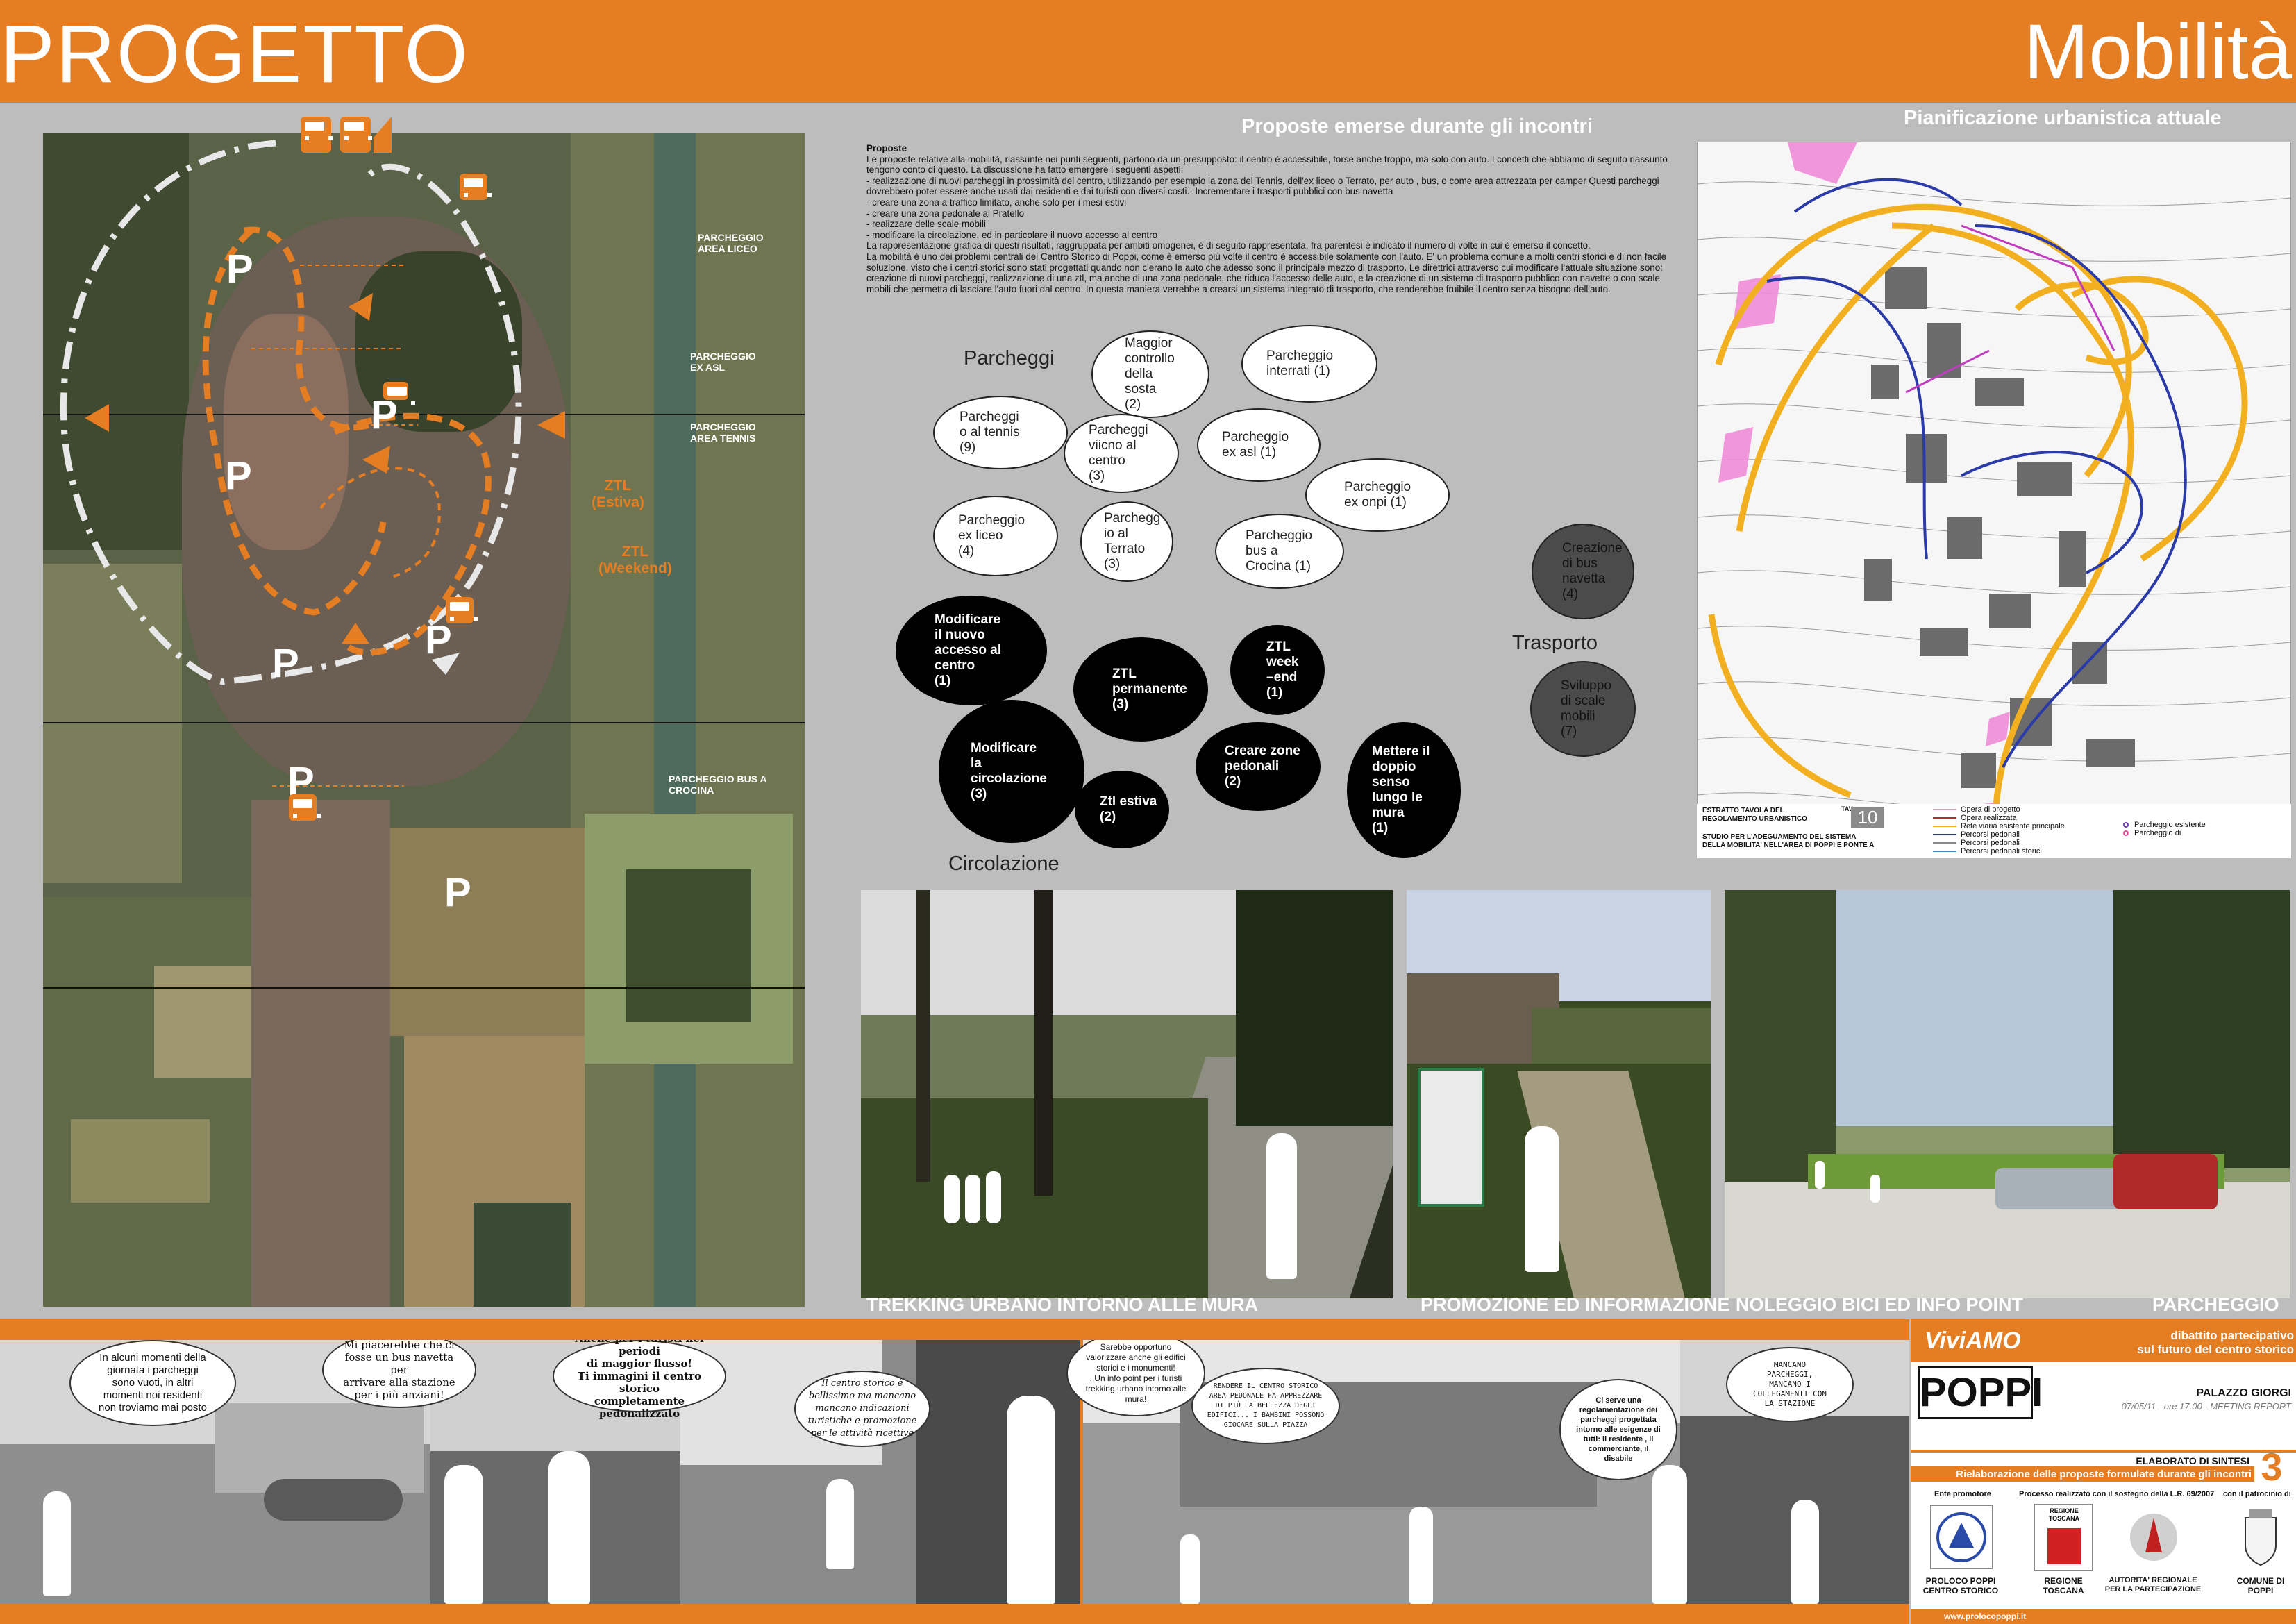  Describe the element at coordinates (731, 243) in the screenshot. I see `map-label-liceo: PARCHEGGIO AREA LICEO` at that location.